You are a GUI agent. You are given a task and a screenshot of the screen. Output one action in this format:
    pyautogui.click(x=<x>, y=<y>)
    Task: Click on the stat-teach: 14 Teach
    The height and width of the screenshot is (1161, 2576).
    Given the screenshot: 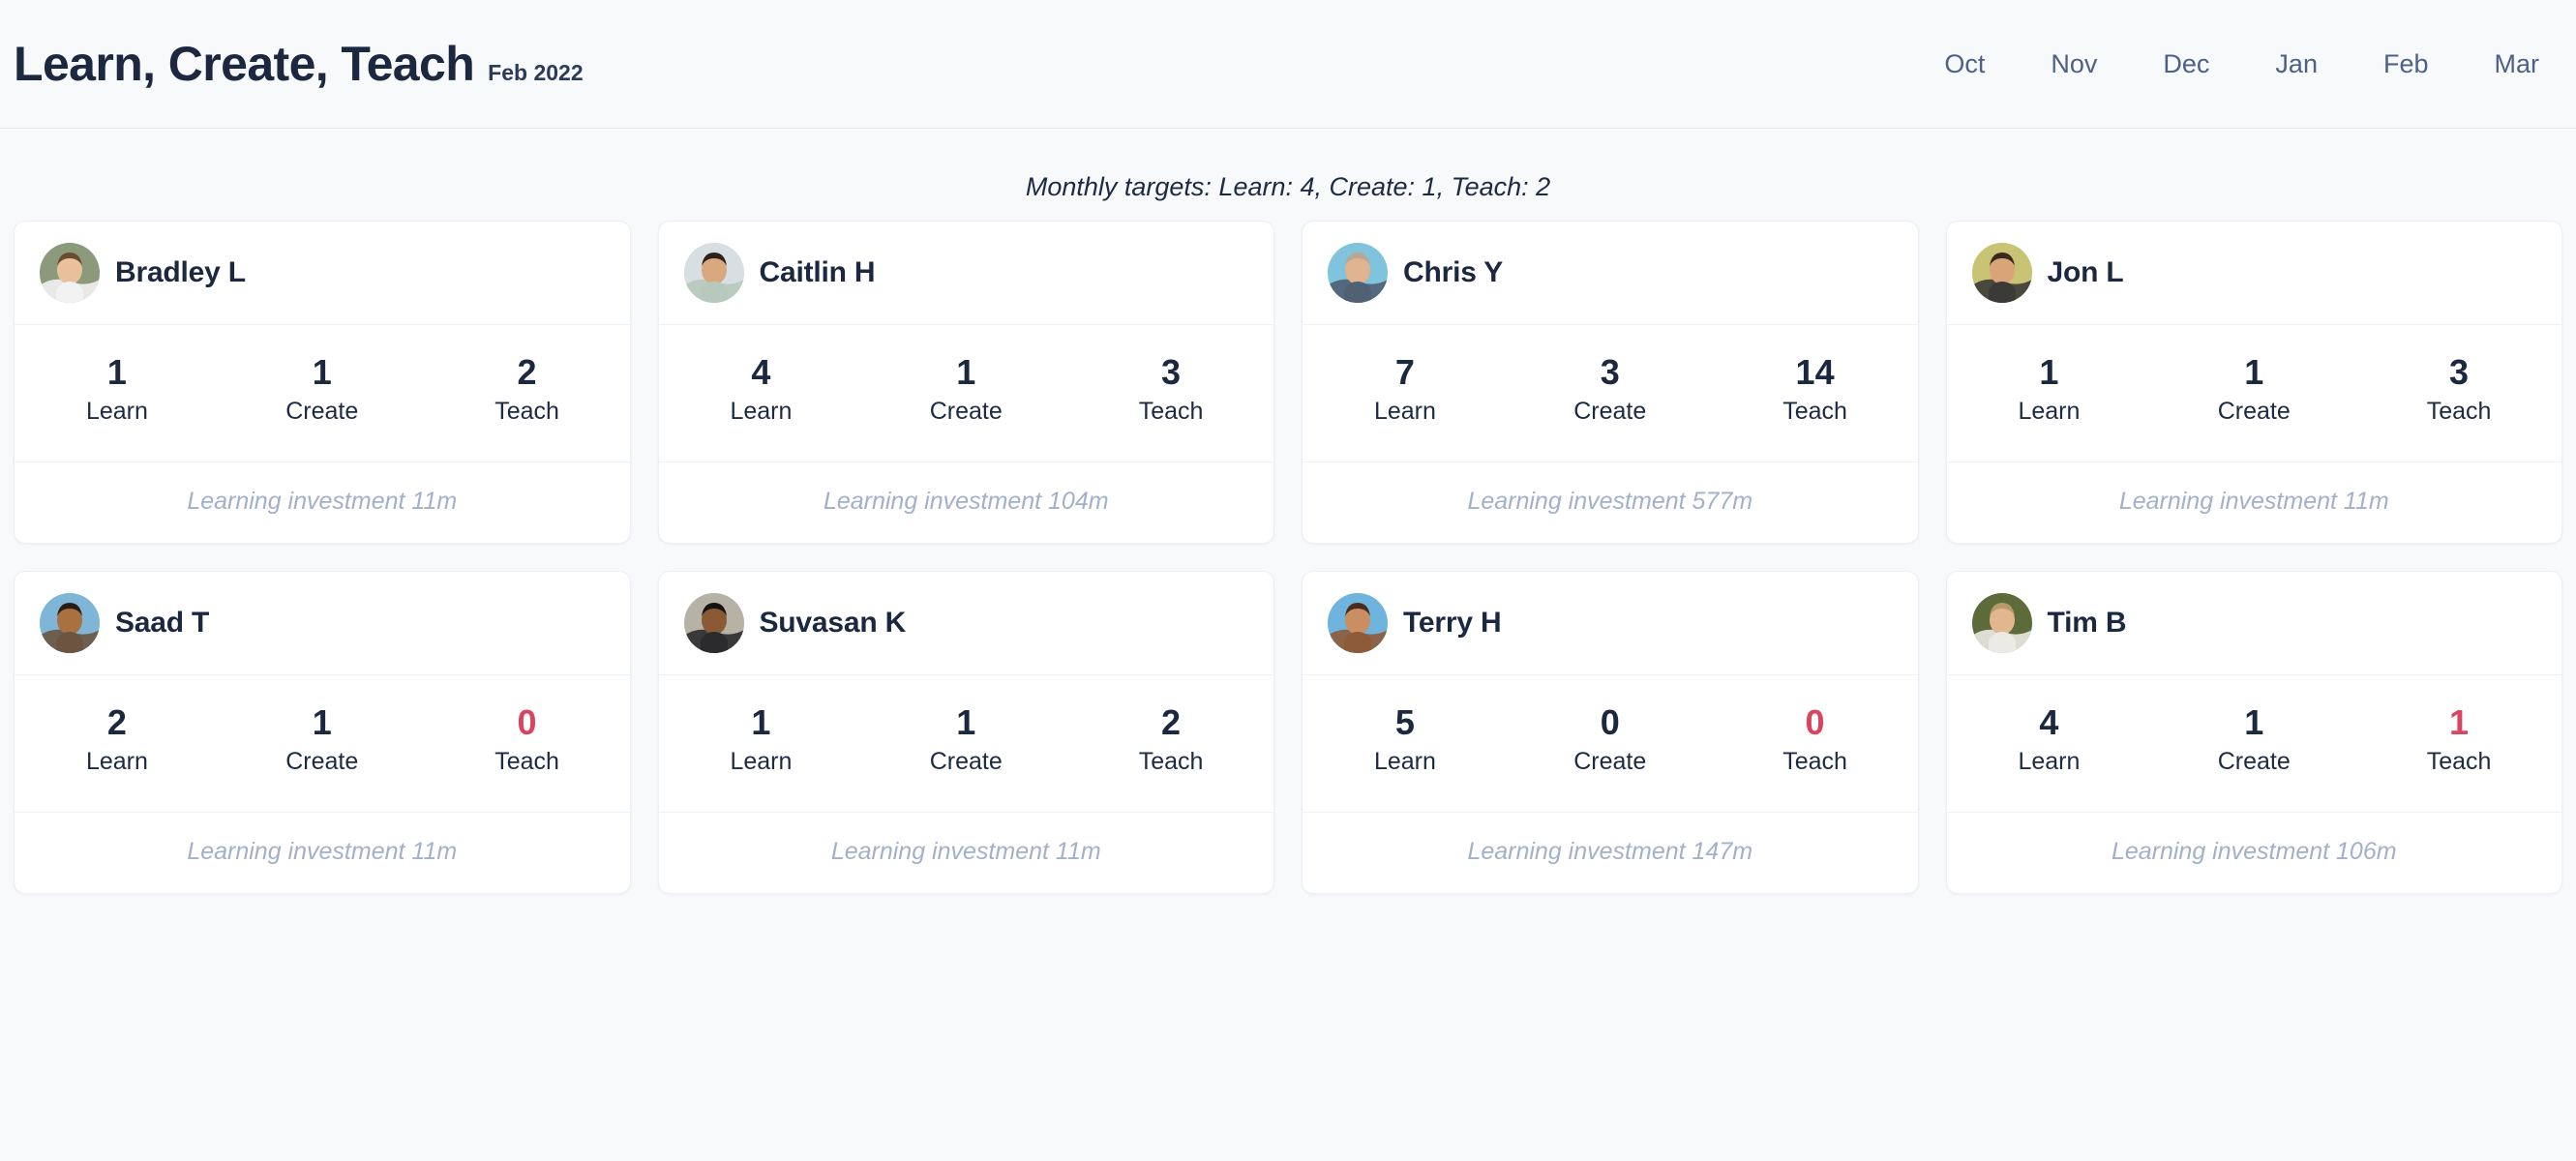 What is the action you would take?
    pyautogui.click(x=1815, y=389)
    